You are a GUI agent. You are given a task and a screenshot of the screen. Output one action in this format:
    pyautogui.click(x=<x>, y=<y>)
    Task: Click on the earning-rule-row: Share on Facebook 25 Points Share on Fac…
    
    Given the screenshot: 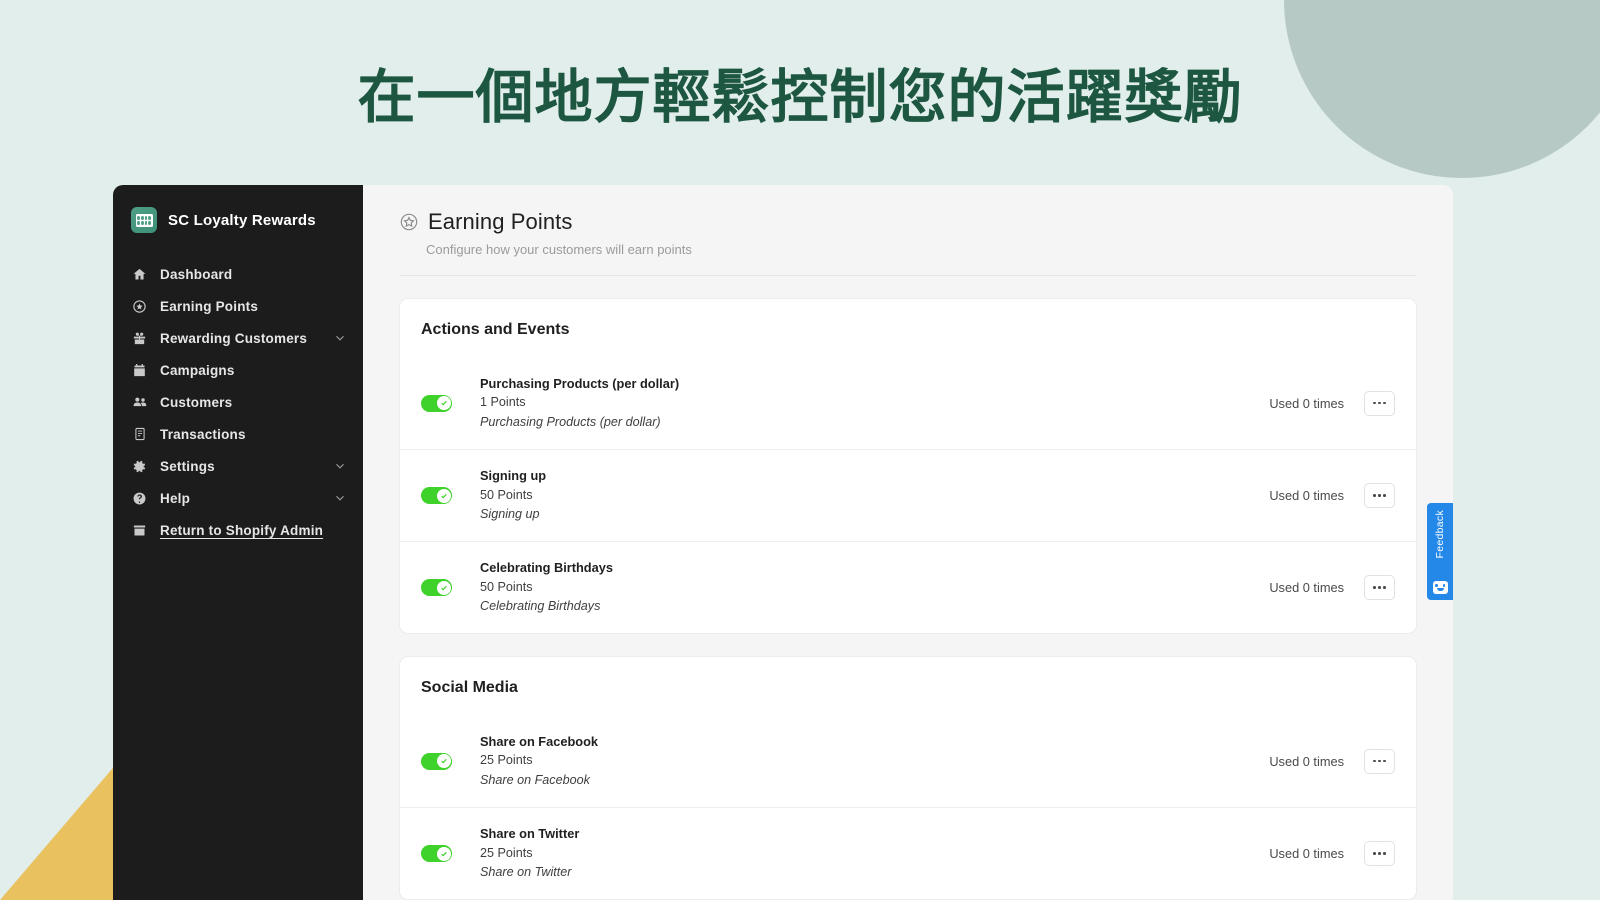 What is the action you would take?
    pyautogui.click(x=908, y=761)
    